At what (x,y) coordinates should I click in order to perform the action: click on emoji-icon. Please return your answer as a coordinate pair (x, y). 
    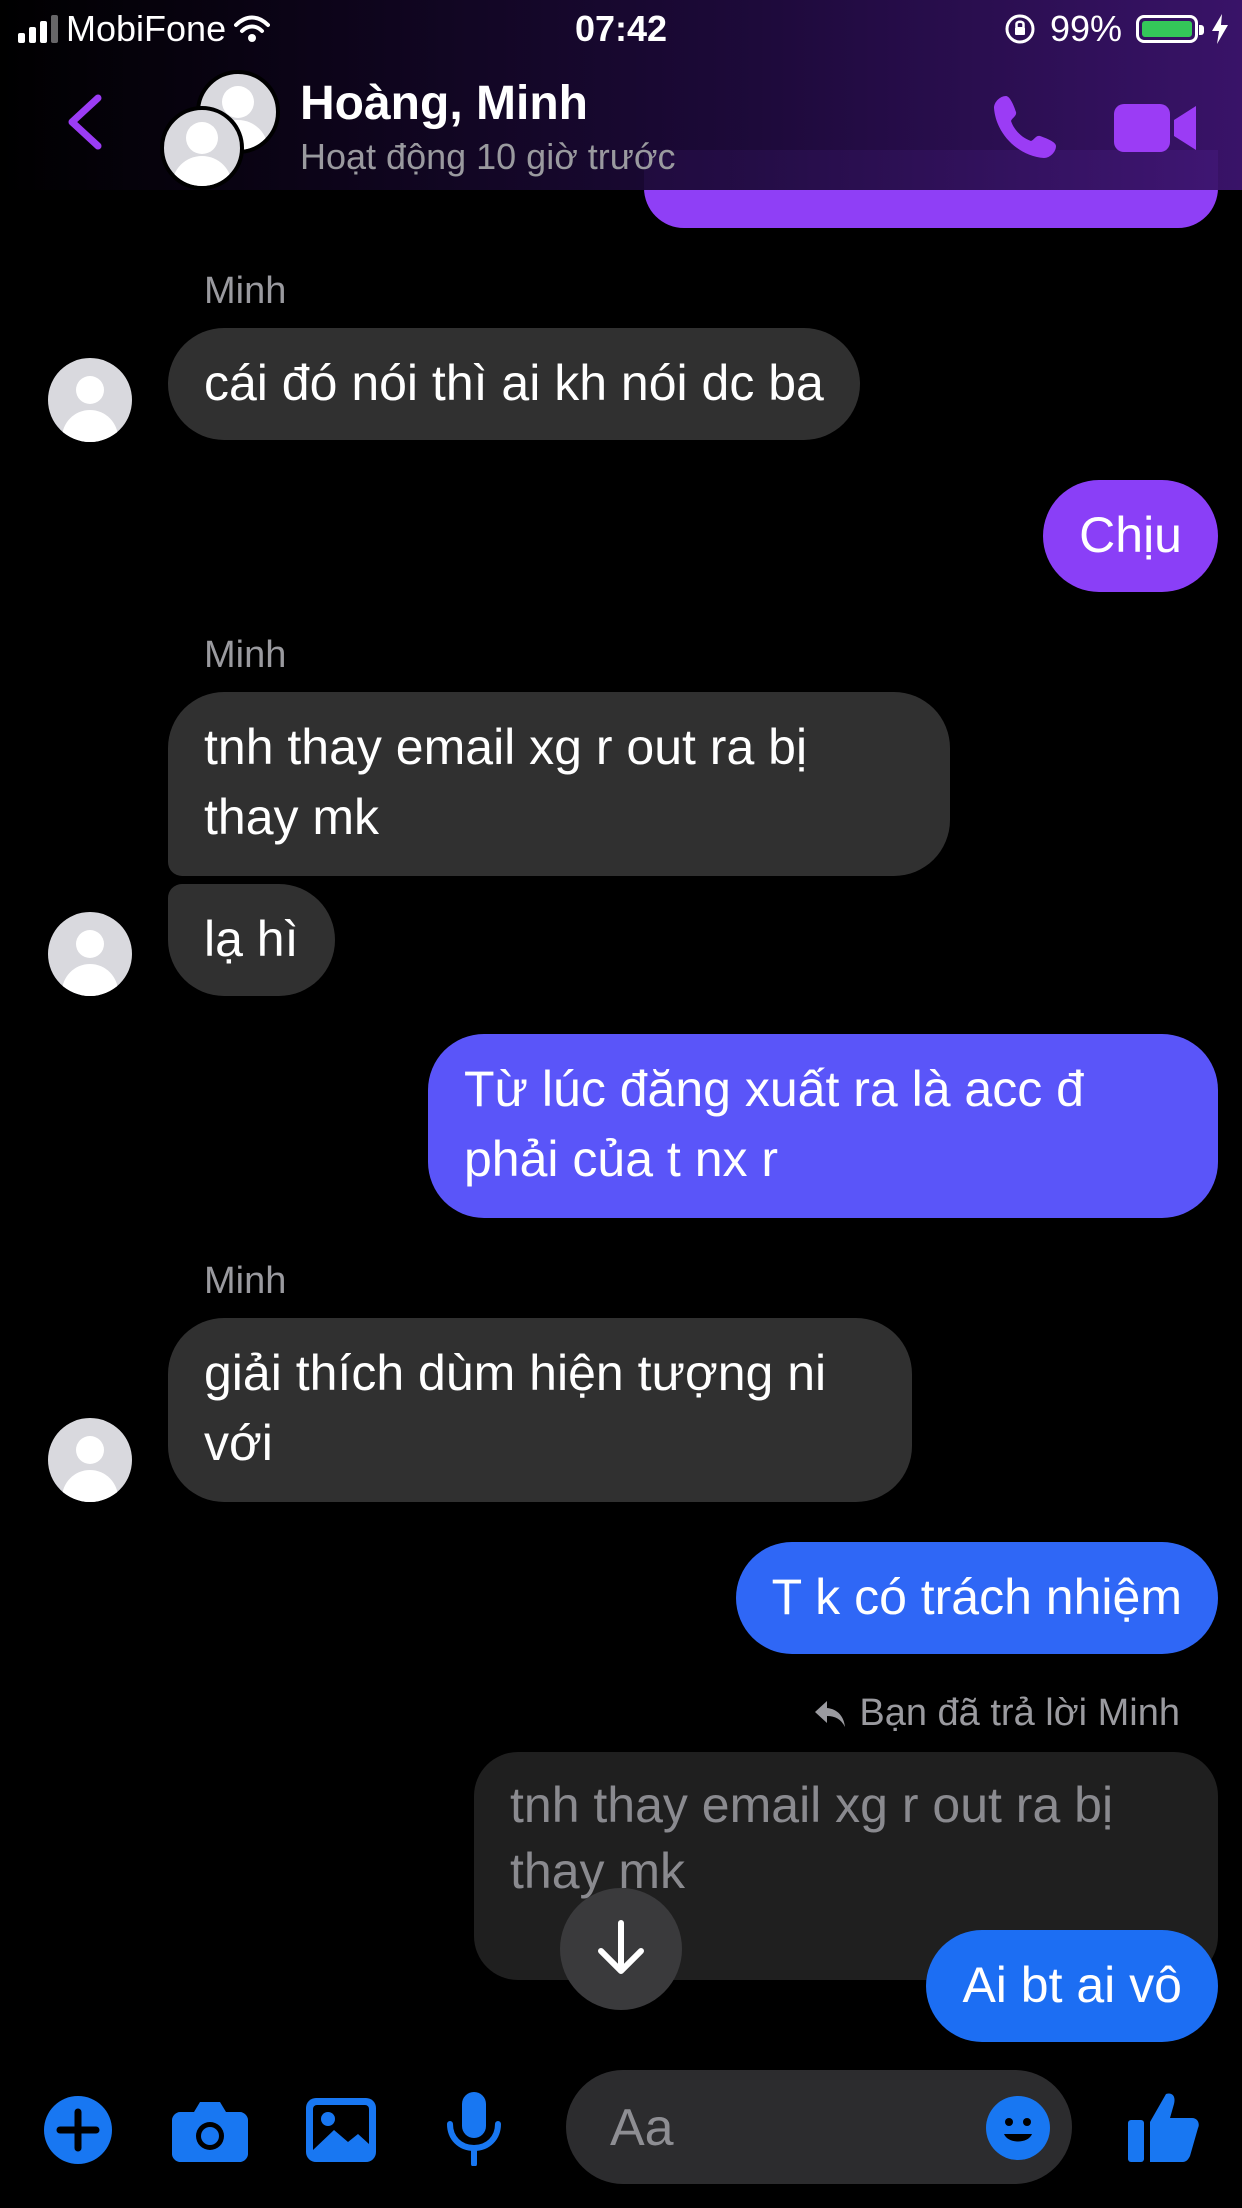
    Looking at the image, I should click on (1018, 2128).